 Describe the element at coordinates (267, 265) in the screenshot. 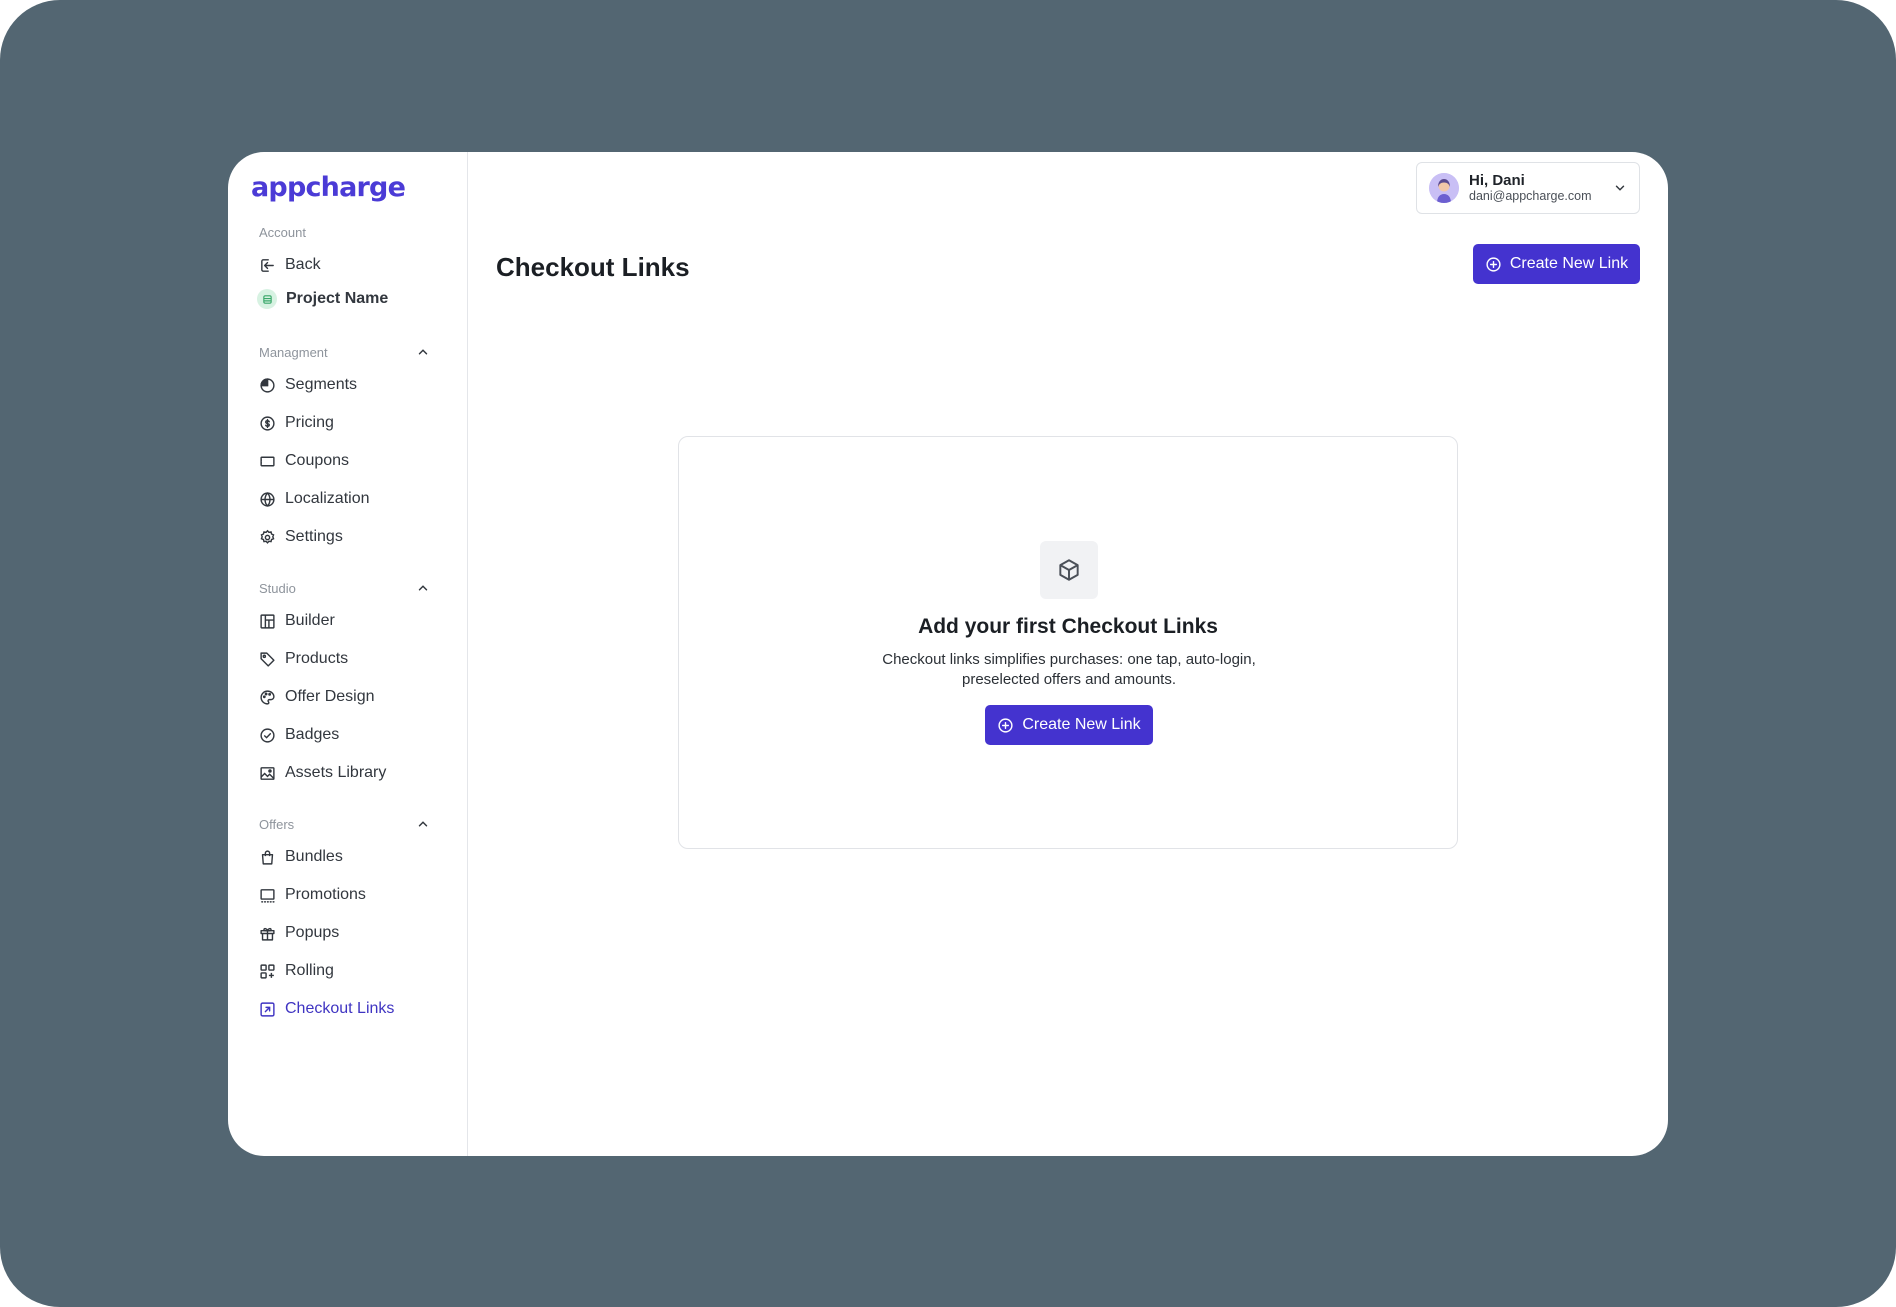

I see `back-icon` at that location.